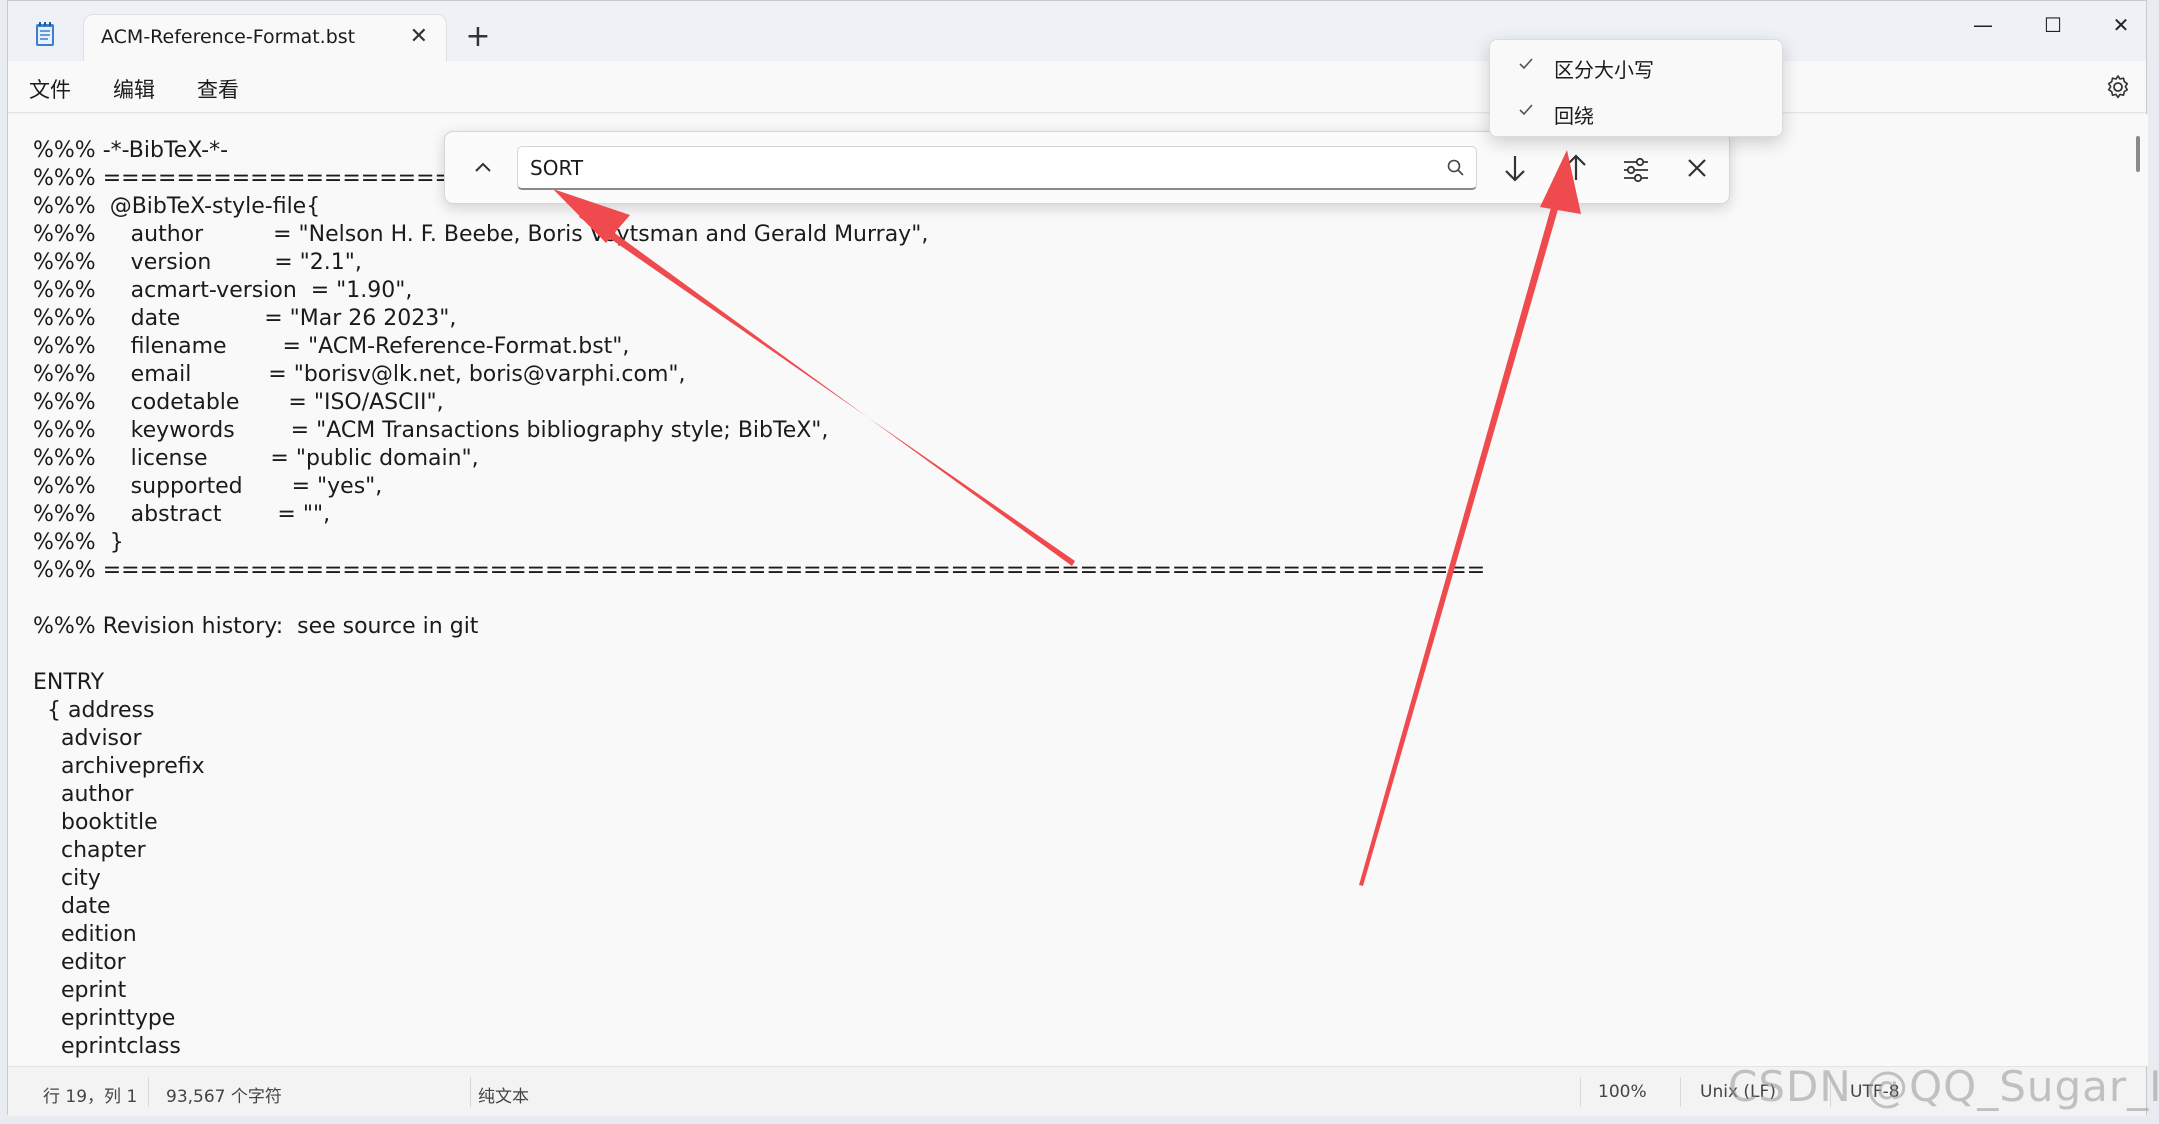  What do you see at coordinates (134, 89) in the screenshot?
I see `menu-edit: 编辑` at bounding box center [134, 89].